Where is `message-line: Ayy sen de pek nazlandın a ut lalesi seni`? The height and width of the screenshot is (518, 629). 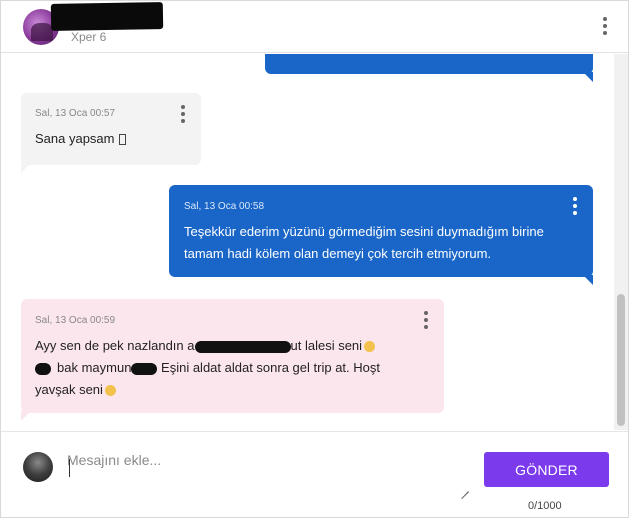 message-line: Ayy sen de pek nazlandın a ut lalesi seni is located at coordinates (235, 346).